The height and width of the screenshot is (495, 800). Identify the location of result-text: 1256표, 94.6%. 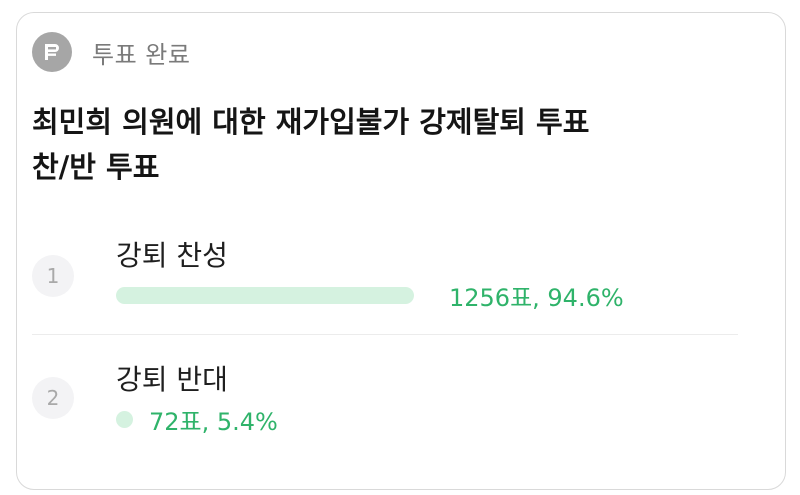
(536, 298).